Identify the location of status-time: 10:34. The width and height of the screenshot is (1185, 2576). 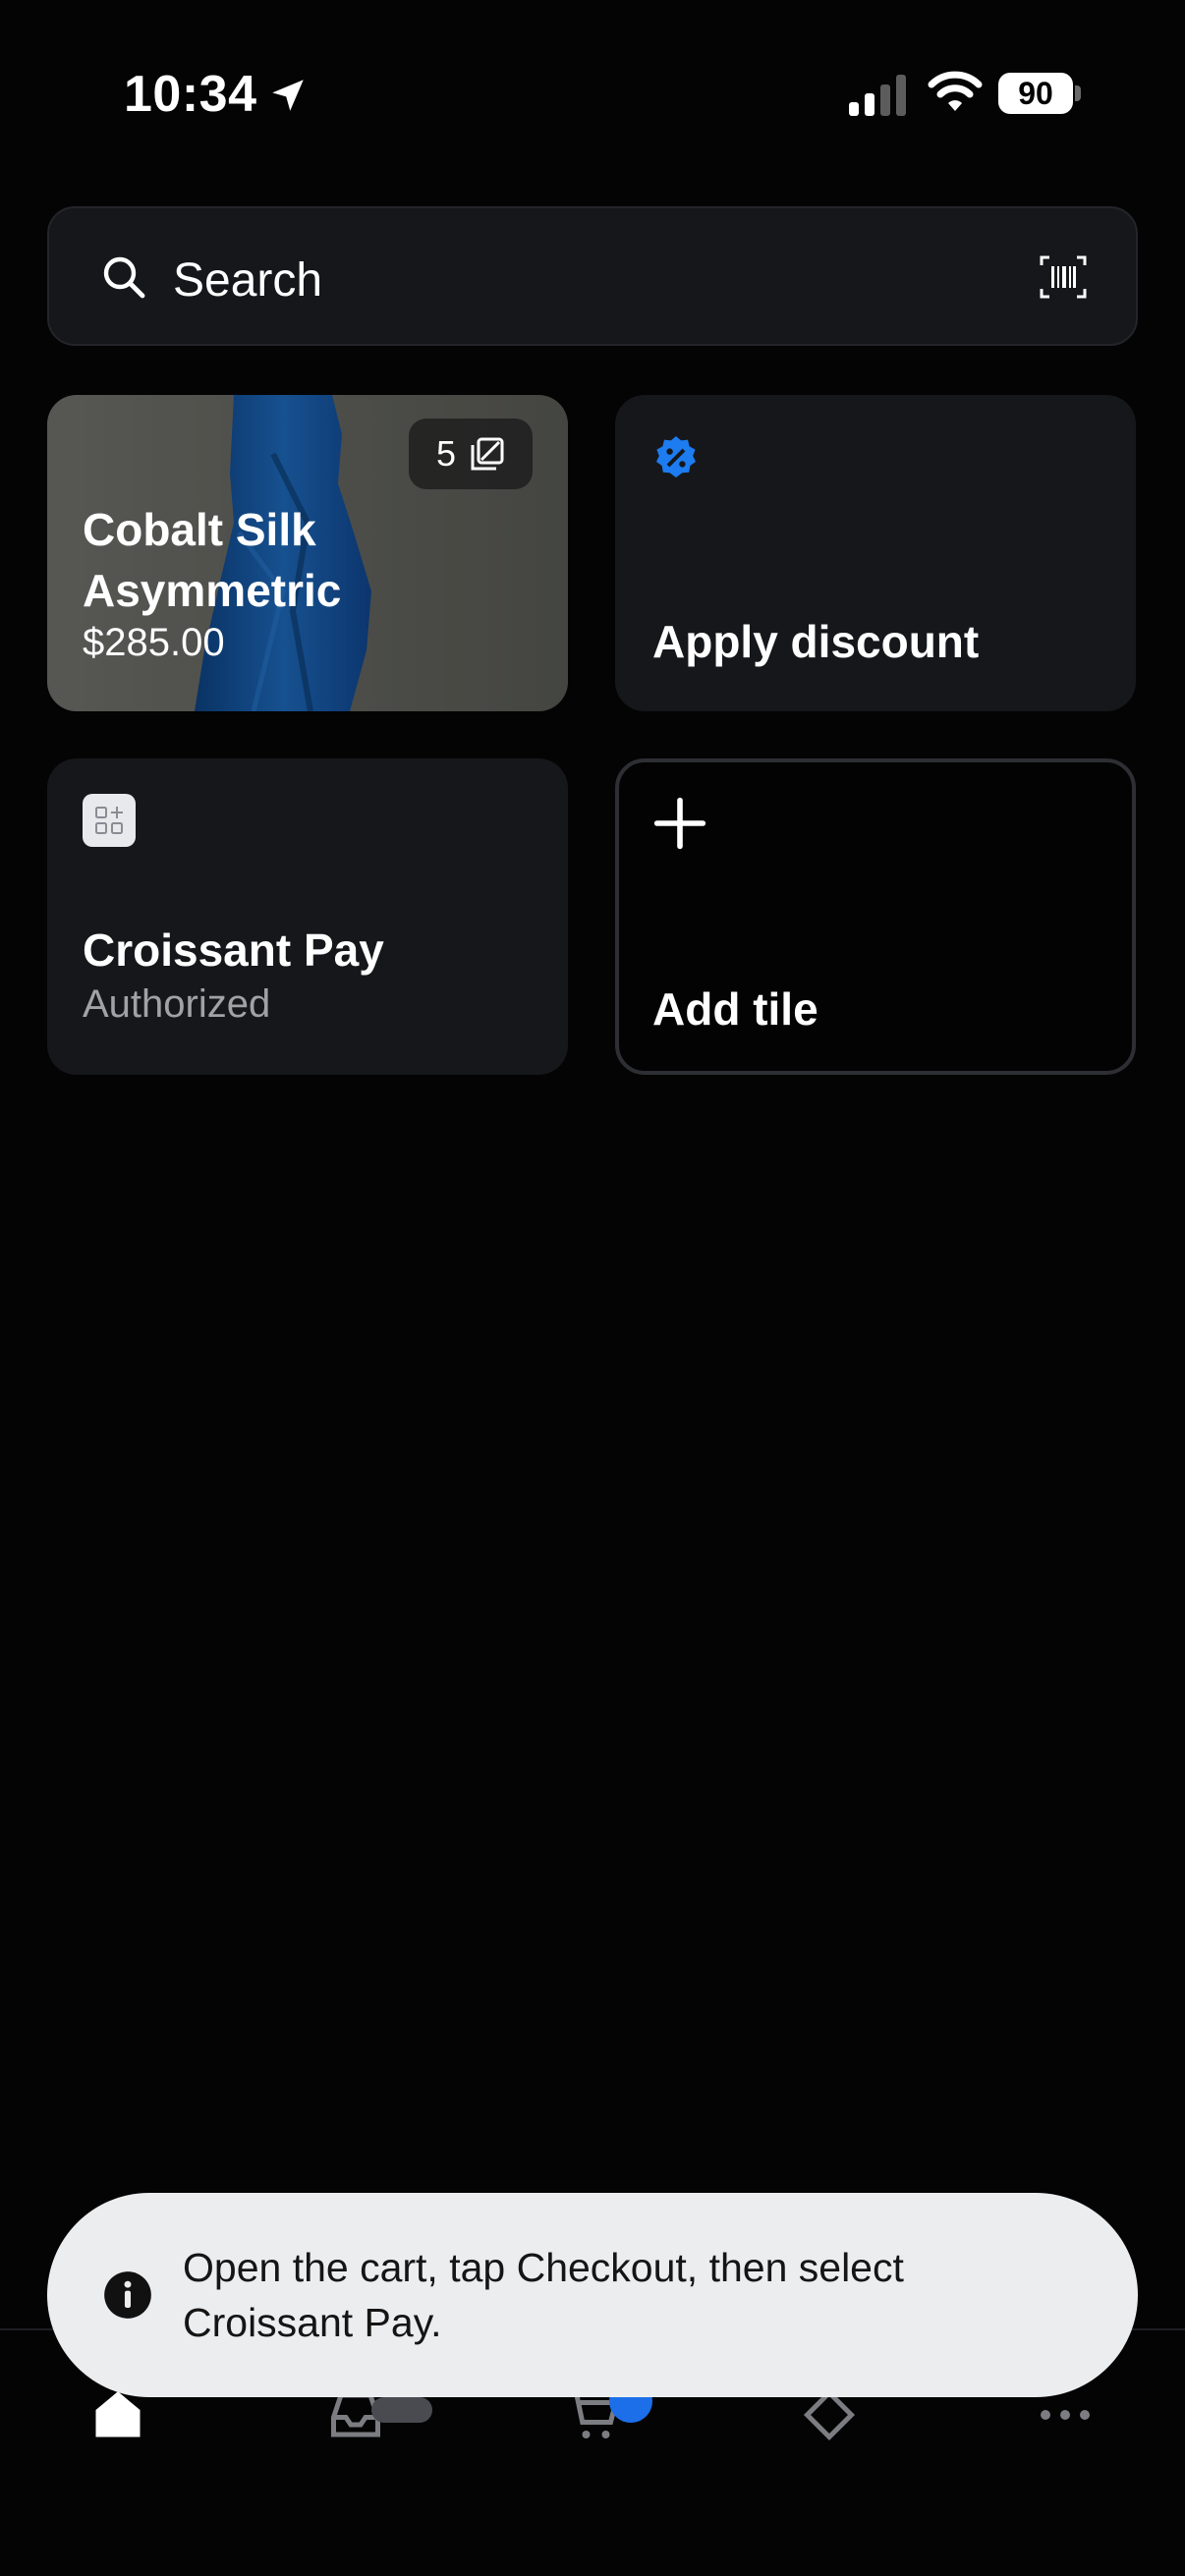
(191, 94).